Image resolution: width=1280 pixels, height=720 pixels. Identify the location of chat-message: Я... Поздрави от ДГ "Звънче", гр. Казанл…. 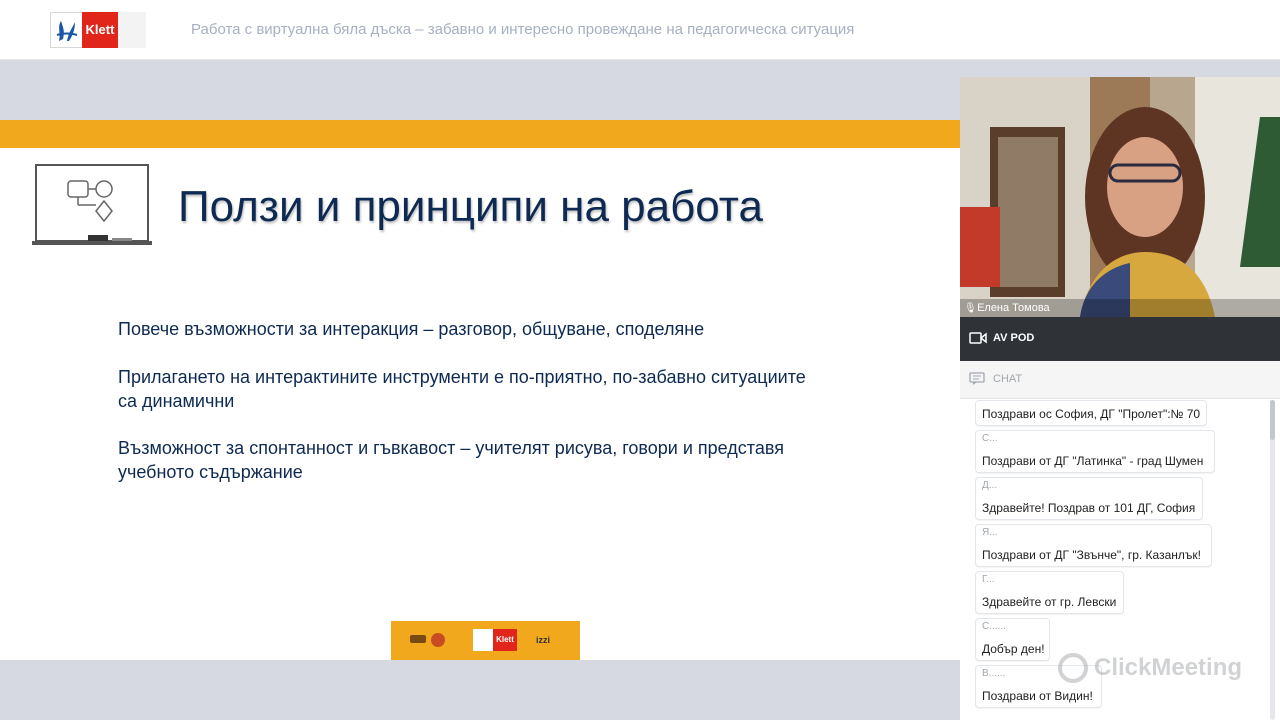
(1093, 545).